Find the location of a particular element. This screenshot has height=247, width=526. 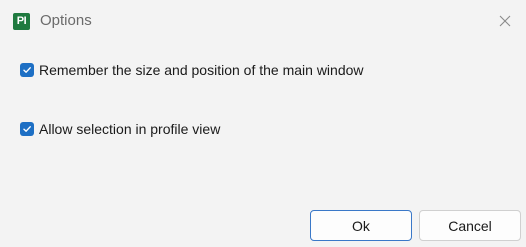

dialog-title: Options is located at coordinates (66, 20).